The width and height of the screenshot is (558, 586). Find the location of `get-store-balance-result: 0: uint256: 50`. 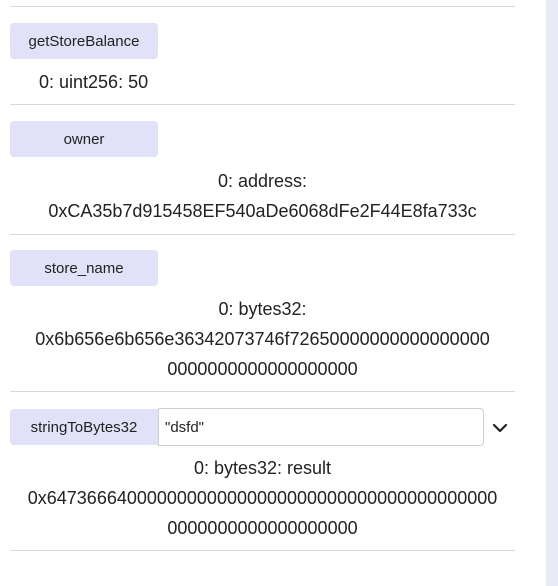

get-store-balance-result: 0: uint256: 50 is located at coordinates (94, 82).